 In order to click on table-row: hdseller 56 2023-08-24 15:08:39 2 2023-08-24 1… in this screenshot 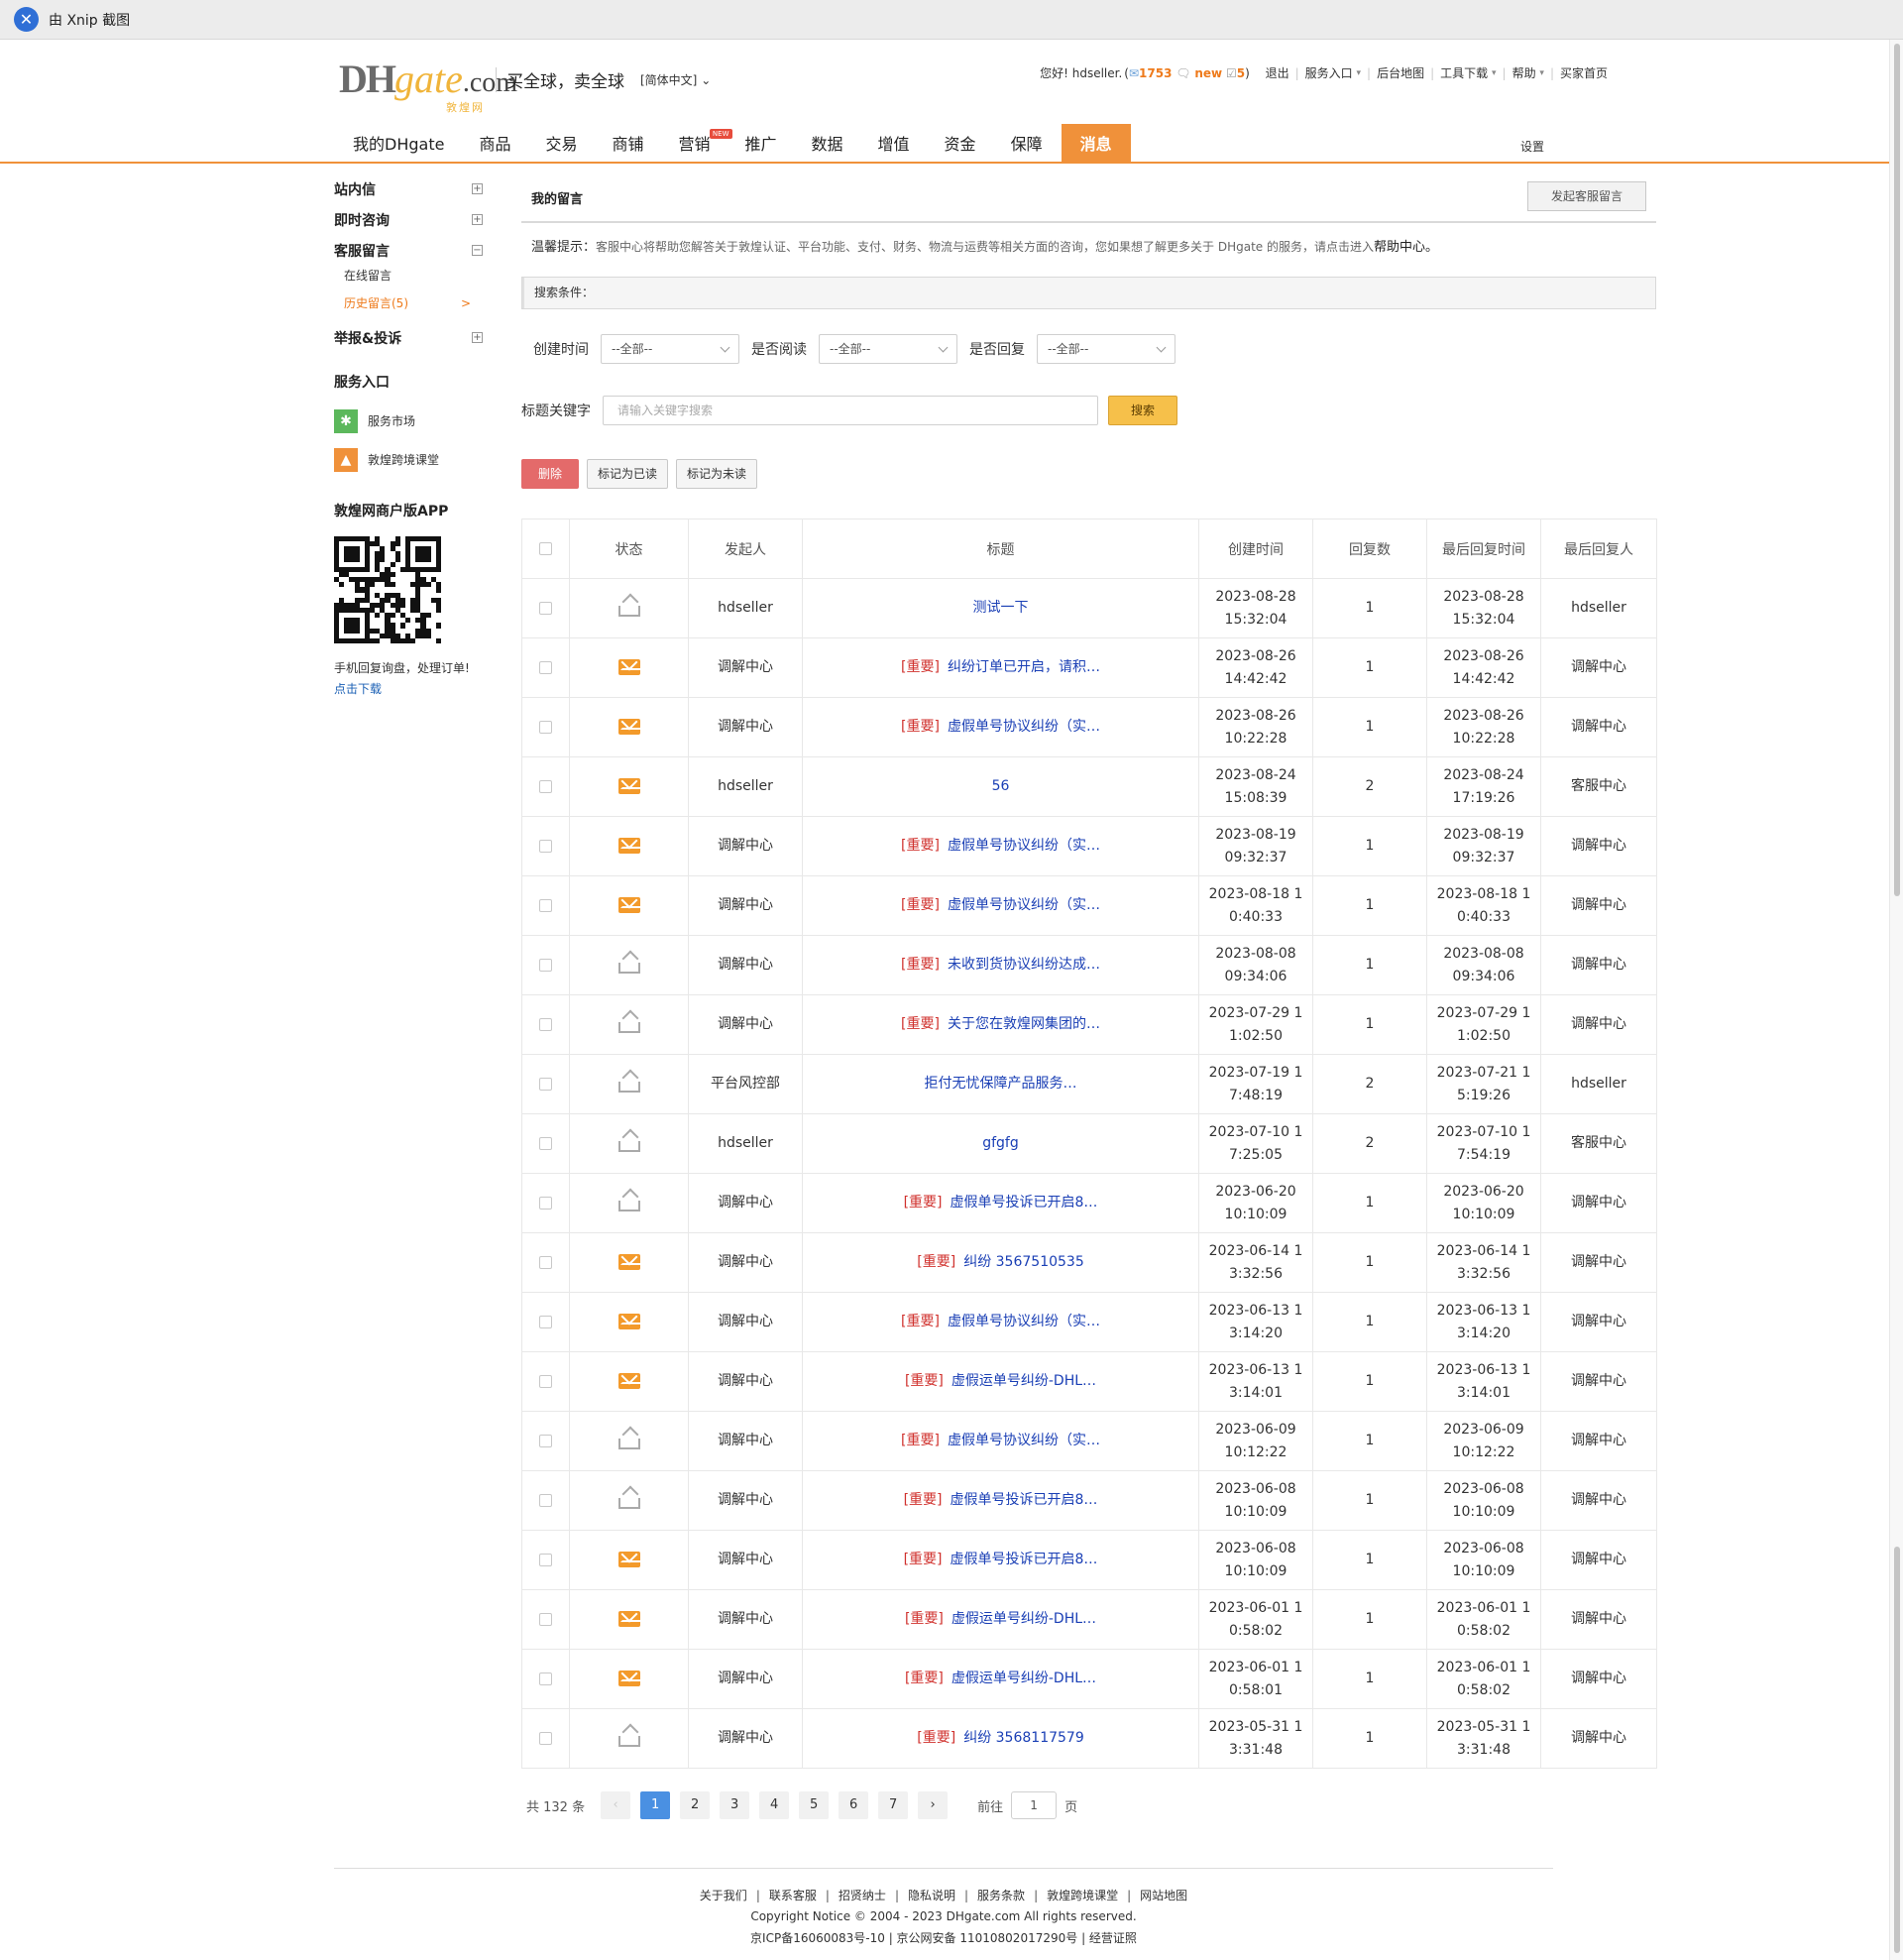, I will do `click(1089, 786)`.